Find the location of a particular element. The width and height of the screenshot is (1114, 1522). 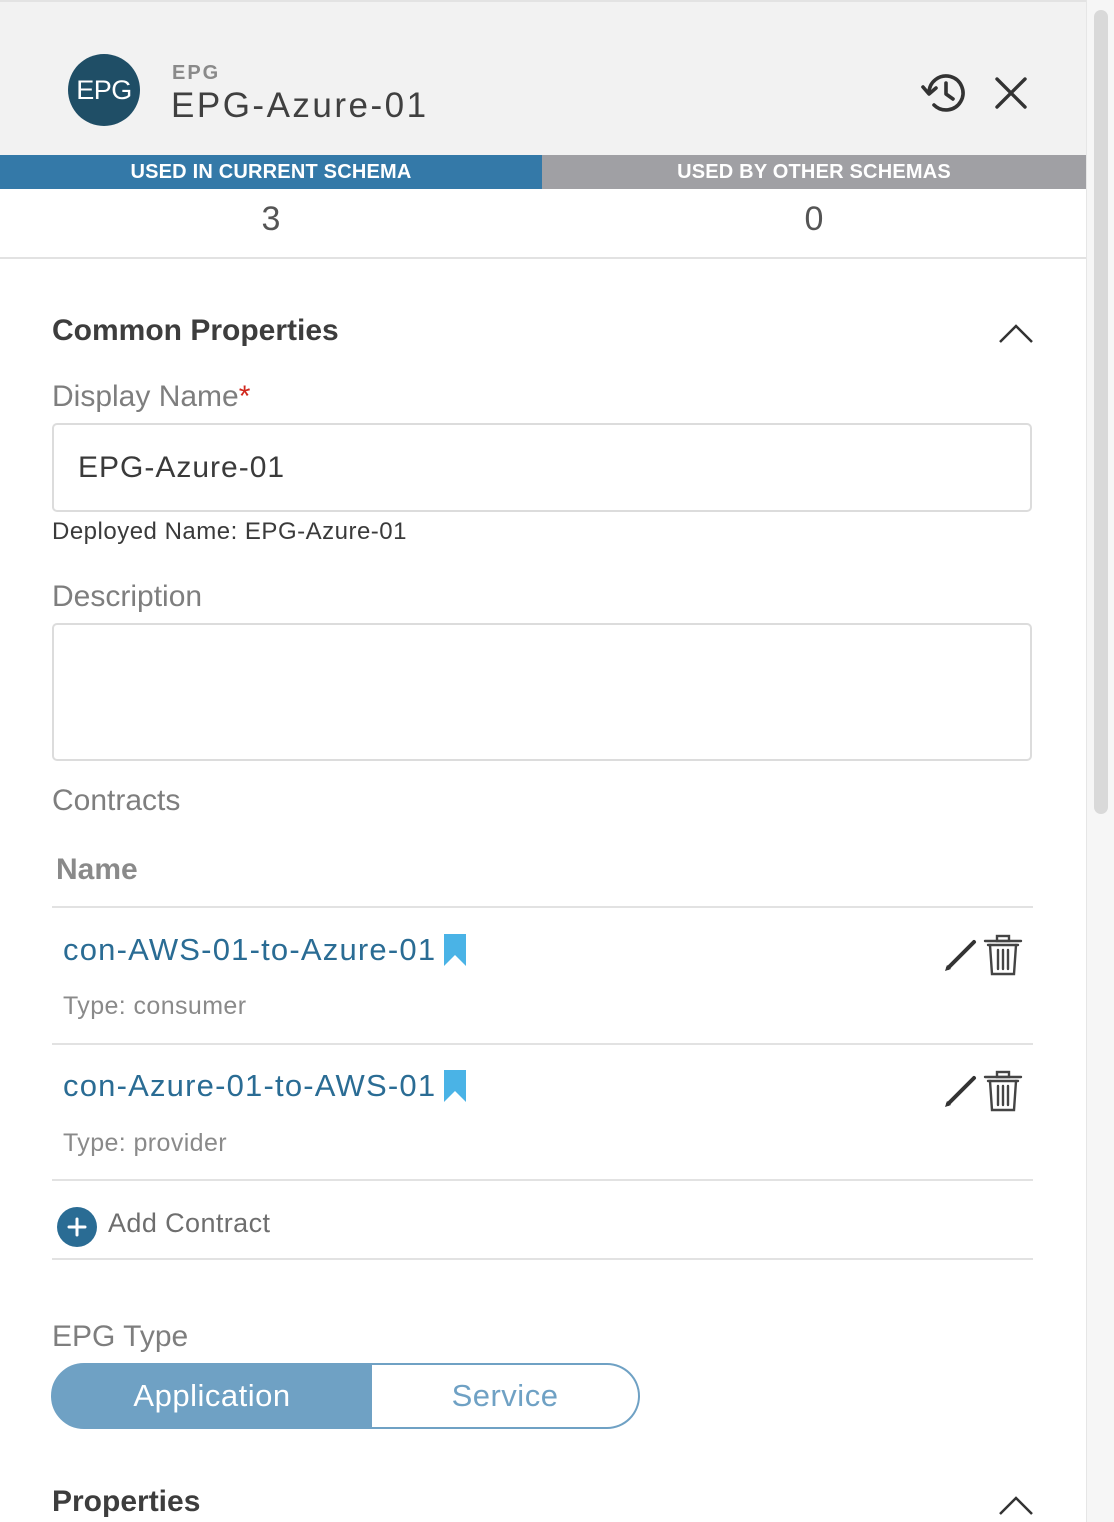

description-textarea is located at coordinates (542, 692).